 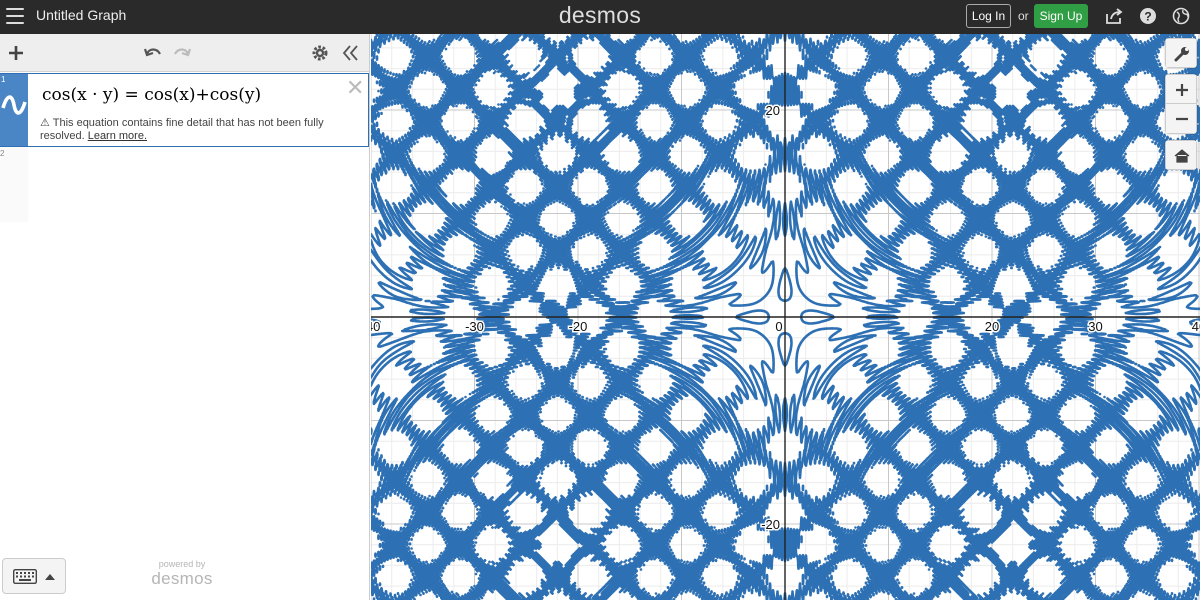 I want to click on keyboard-toggle-button, so click(x=34, y=576).